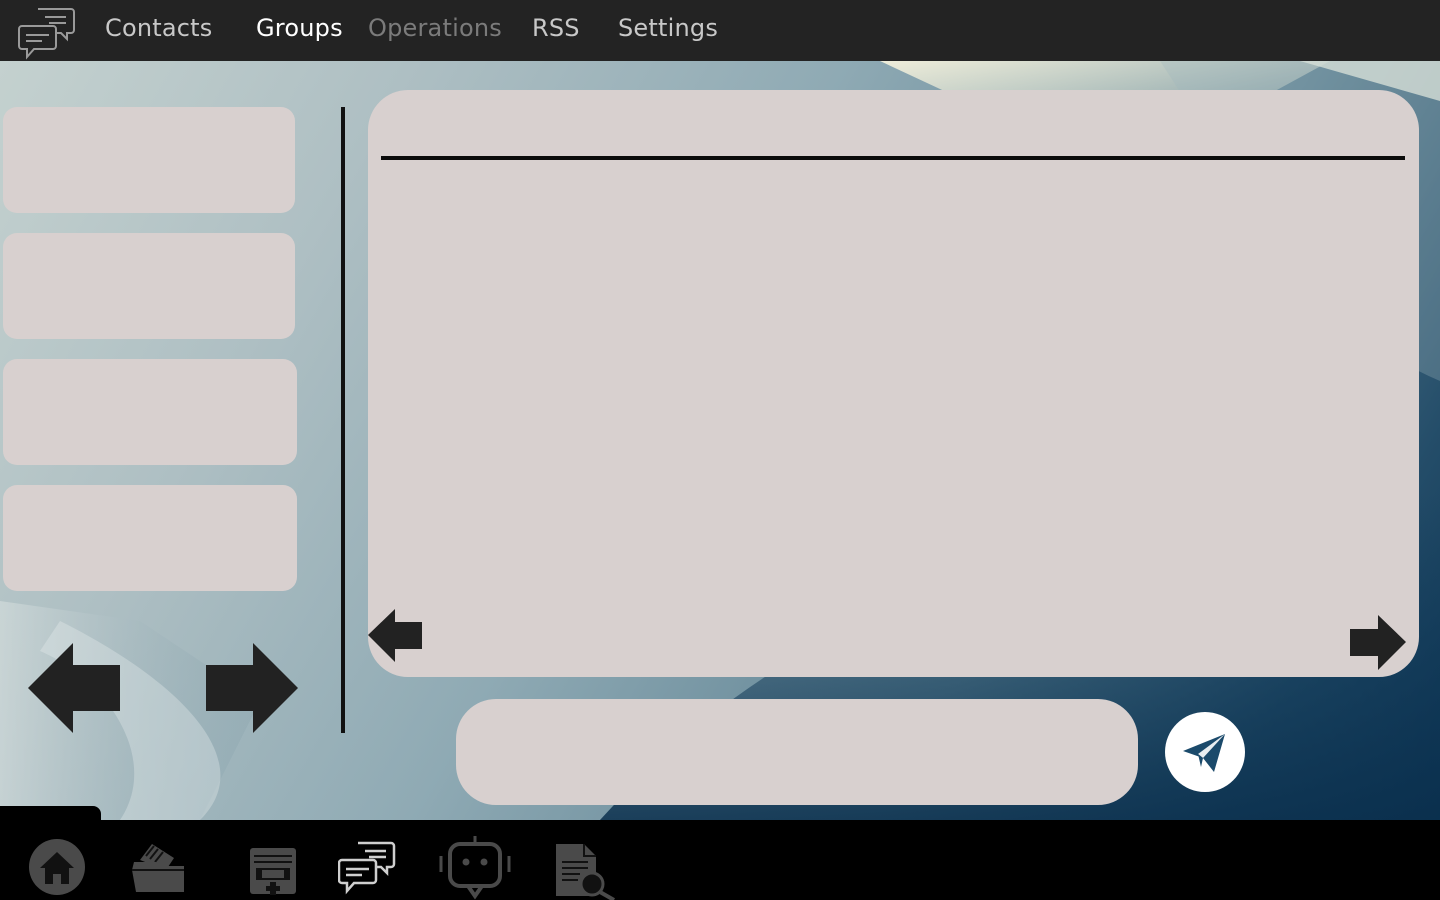 Image resolution: width=1440 pixels, height=900 pixels. I want to click on nav-contacts: Contacts, so click(158, 28).